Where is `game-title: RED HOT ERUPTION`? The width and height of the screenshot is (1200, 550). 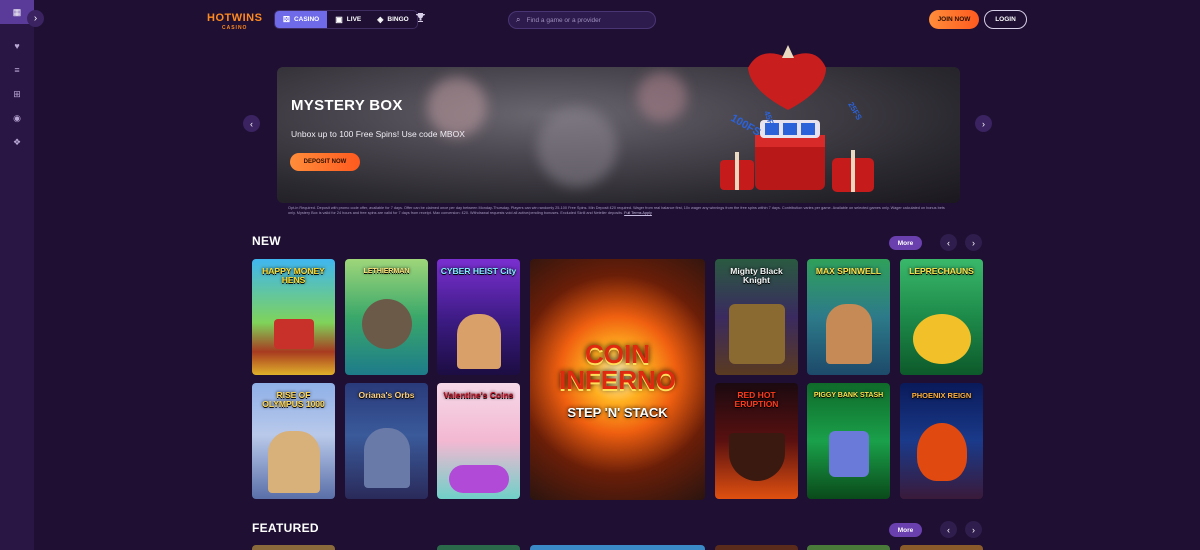
game-title: RED HOT ERUPTION is located at coordinates (756, 399).